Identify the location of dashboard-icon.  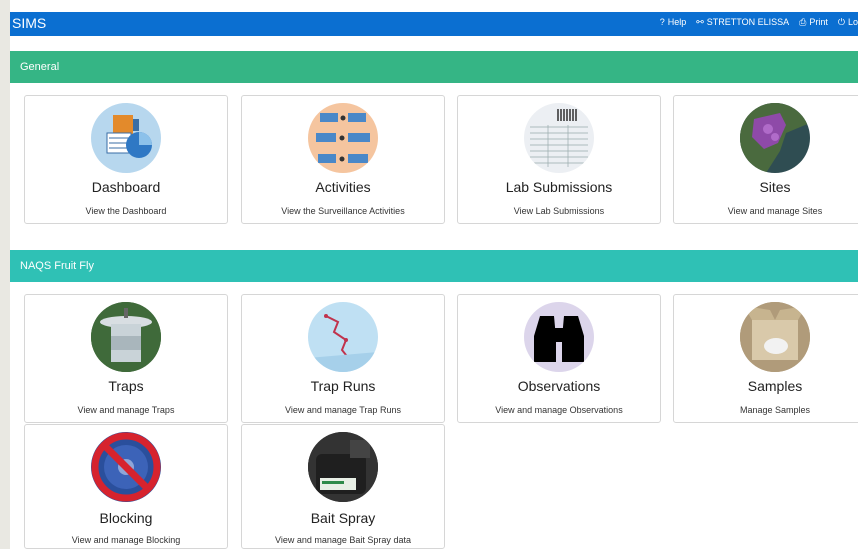
(126, 138).